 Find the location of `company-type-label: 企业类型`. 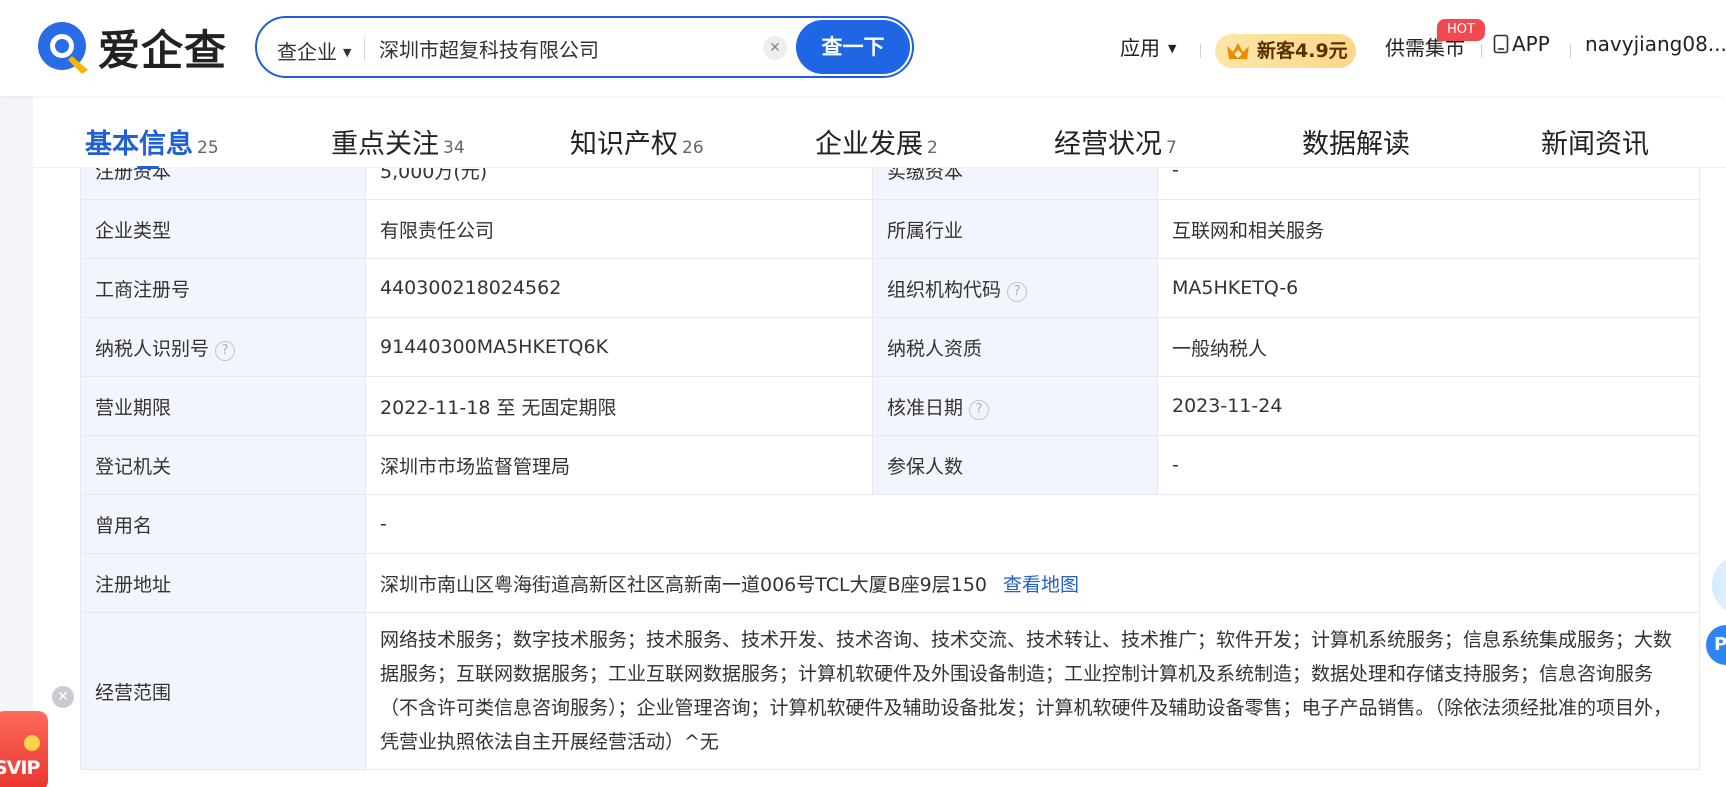

company-type-label: 企业类型 is located at coordinates (223, 229).